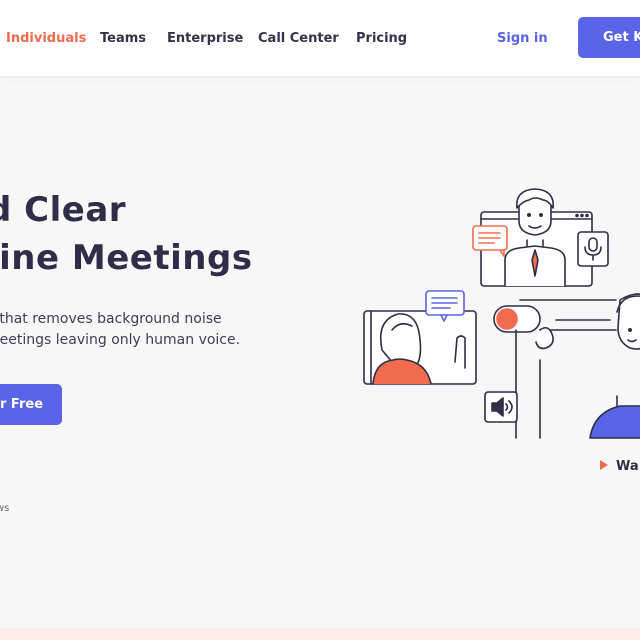 This screenshot has width=640, height=640. I want to click on bottom-section-strip, so click(320, 634).